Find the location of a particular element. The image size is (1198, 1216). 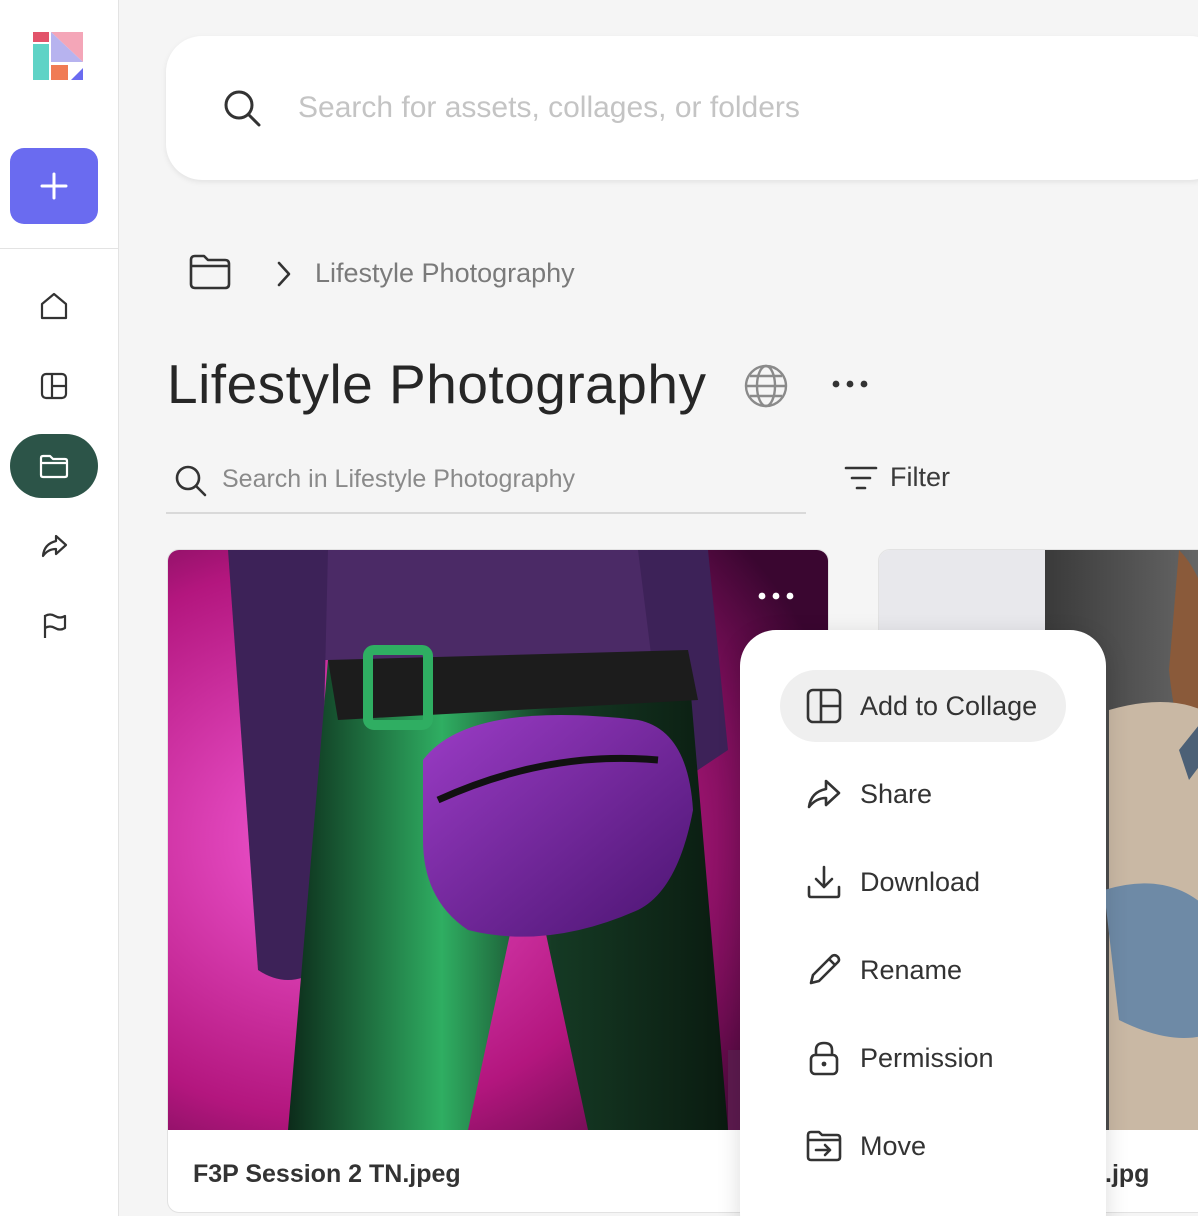

folder-icon is located at coordinates (54, 466).